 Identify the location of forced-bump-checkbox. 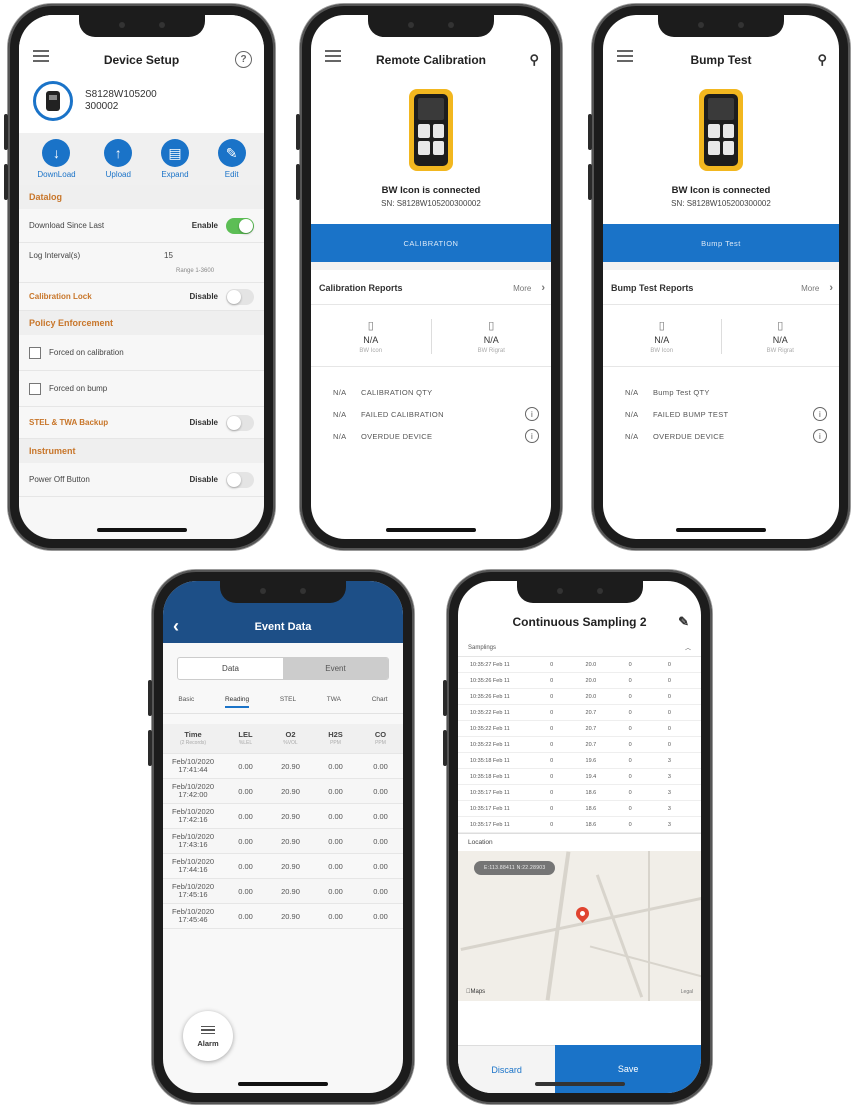
(35, 388).